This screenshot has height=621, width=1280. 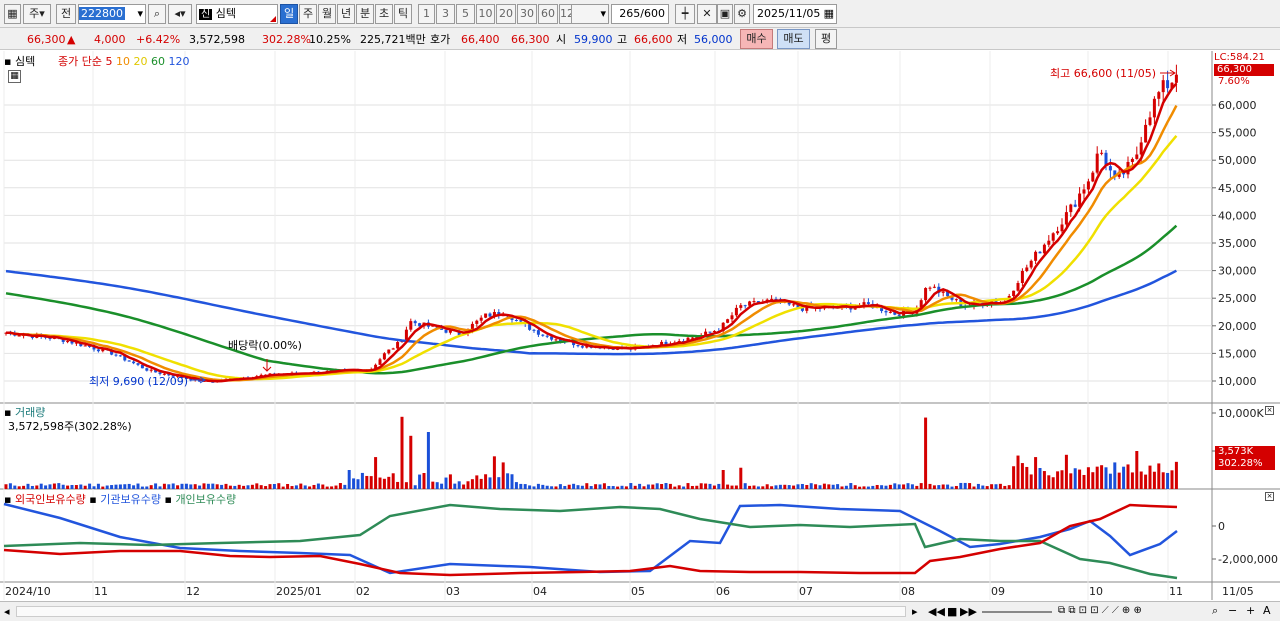 I want to click on rewind-icon: ◀◀, so click(x=936, y=611).